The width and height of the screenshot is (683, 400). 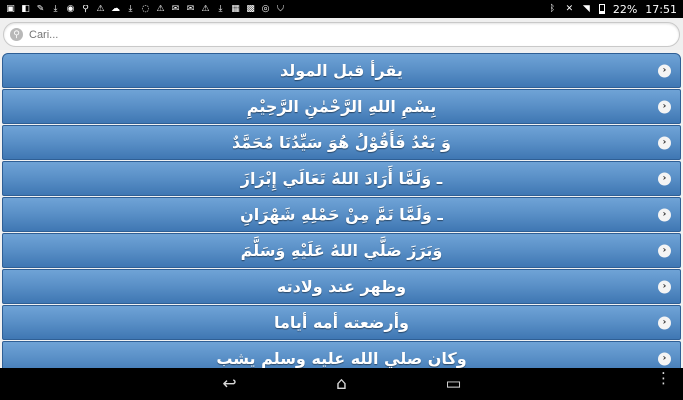 I want to click on wrench-icon: ✎, so click(x=40, y=9).